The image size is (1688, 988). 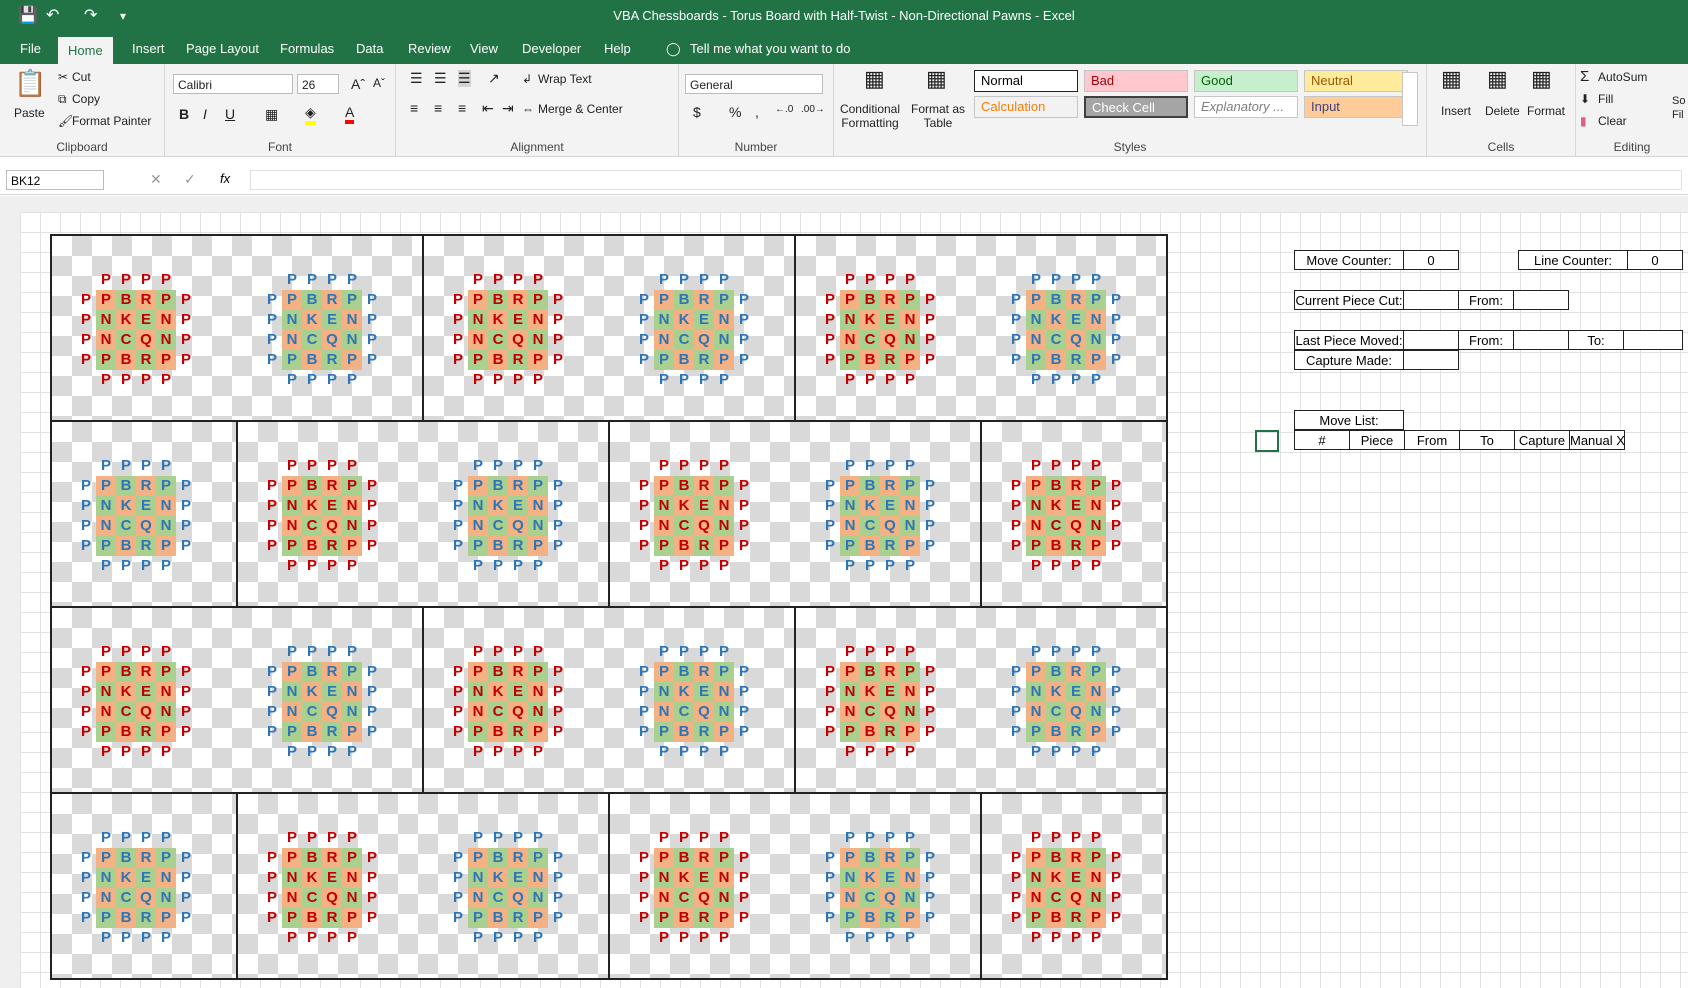 I want to click on column-headers, so click(x=844, y=204).